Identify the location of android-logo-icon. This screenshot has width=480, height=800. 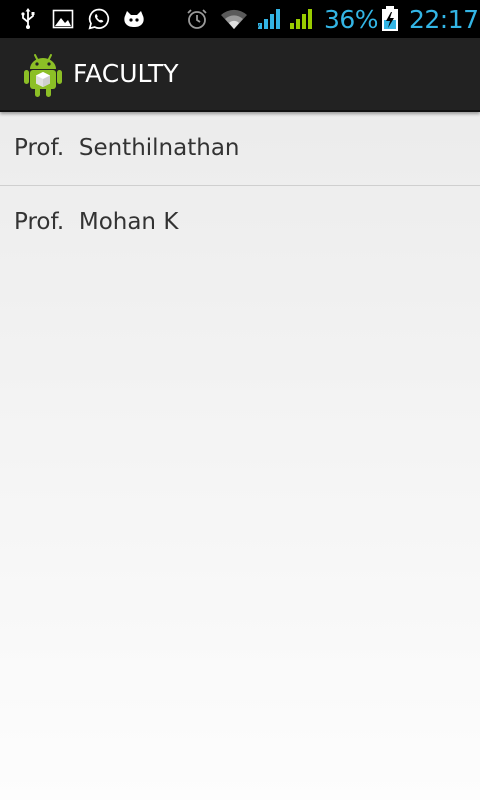
(43, 75).